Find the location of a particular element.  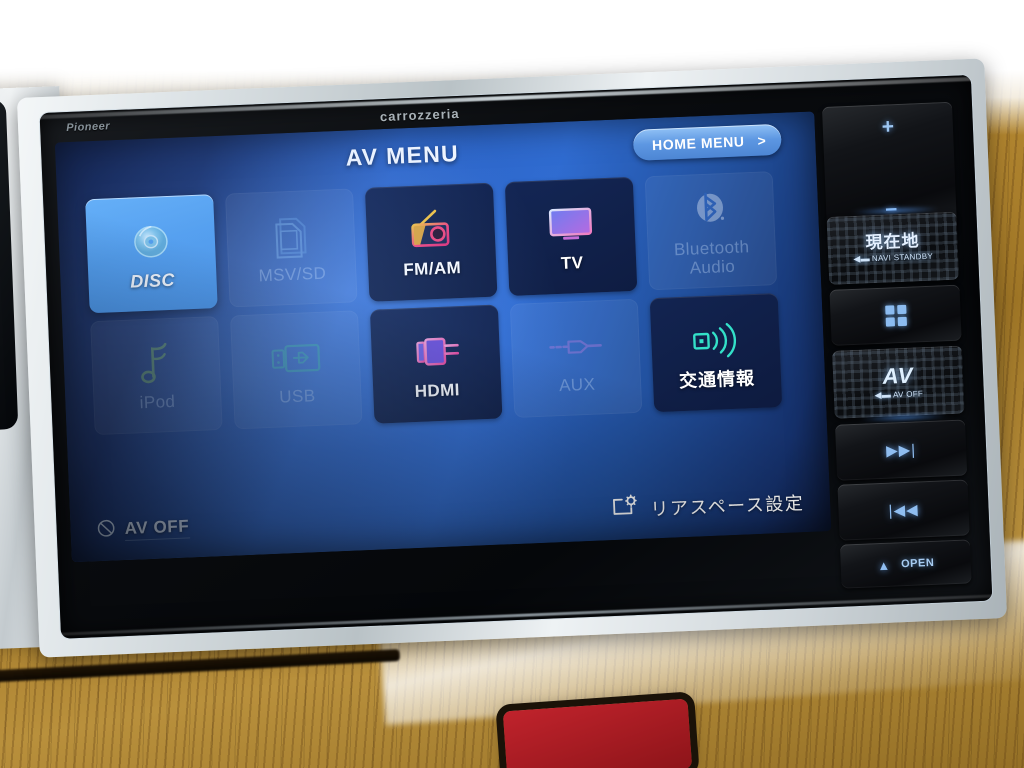

track-prev-icon: |◀◀ is located at coordinates (903, 510).